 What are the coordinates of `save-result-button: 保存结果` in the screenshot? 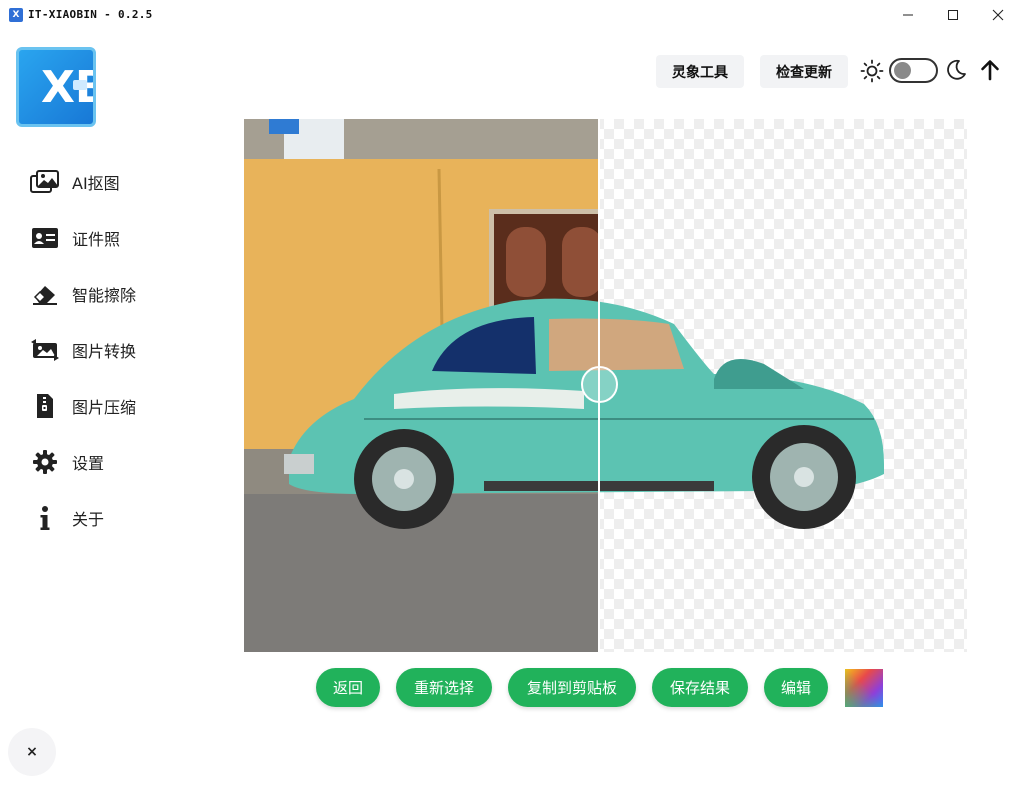 It's located at (700, 687).